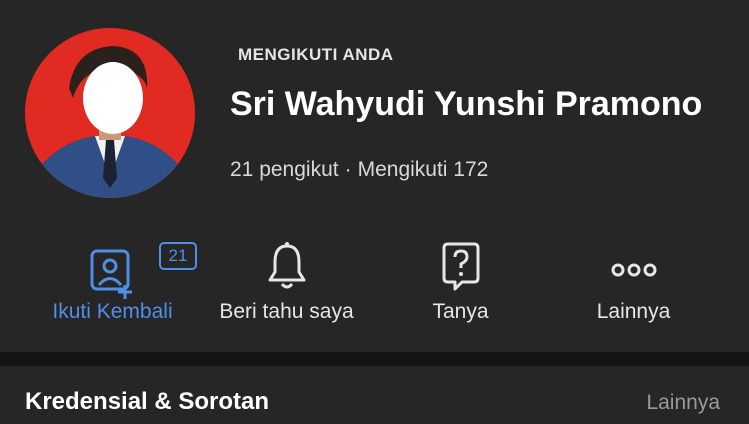 The width and height of the screenshot is (749, 424). What do you see at coordinates (316, 54) in the screenshot?
I see `follows-you-label: MENGIKUTI ANDA` at bounding box center [316, 54].